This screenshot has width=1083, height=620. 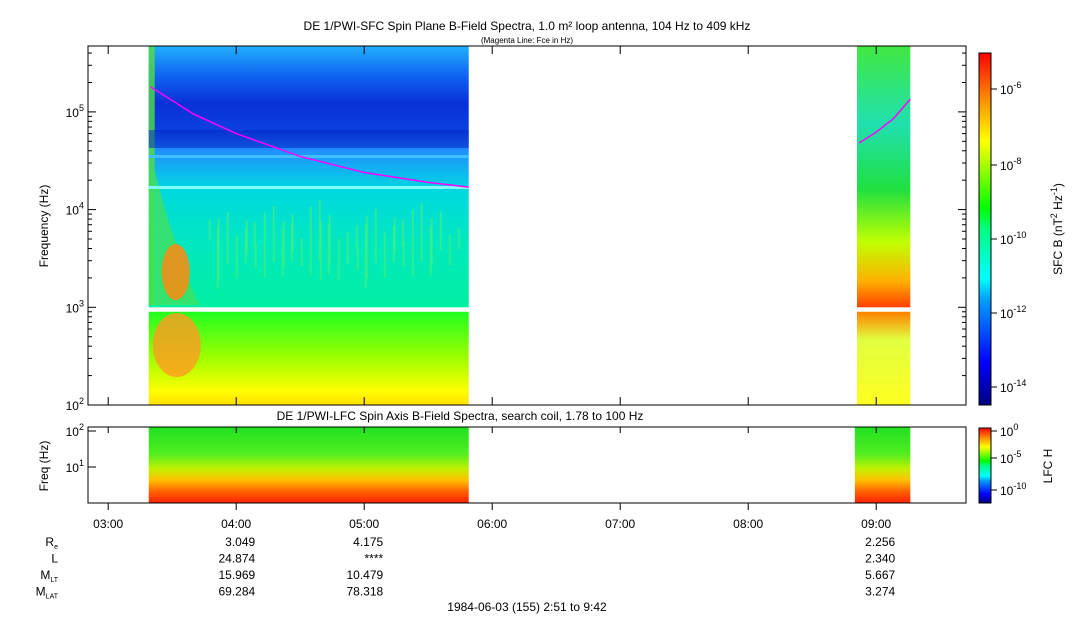 I want to click on x-tick-label: 04:00, so click(x=236, y=524).